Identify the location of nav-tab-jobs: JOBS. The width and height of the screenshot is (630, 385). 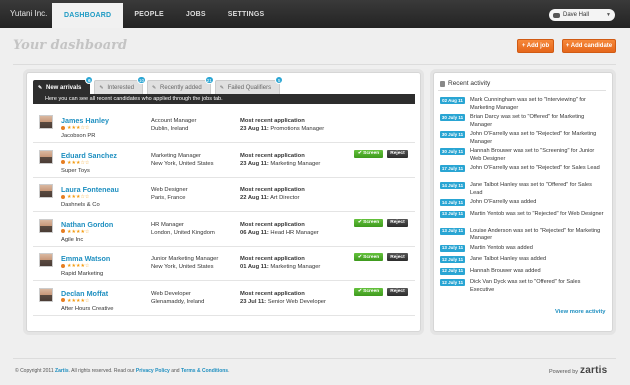
(196, 14).